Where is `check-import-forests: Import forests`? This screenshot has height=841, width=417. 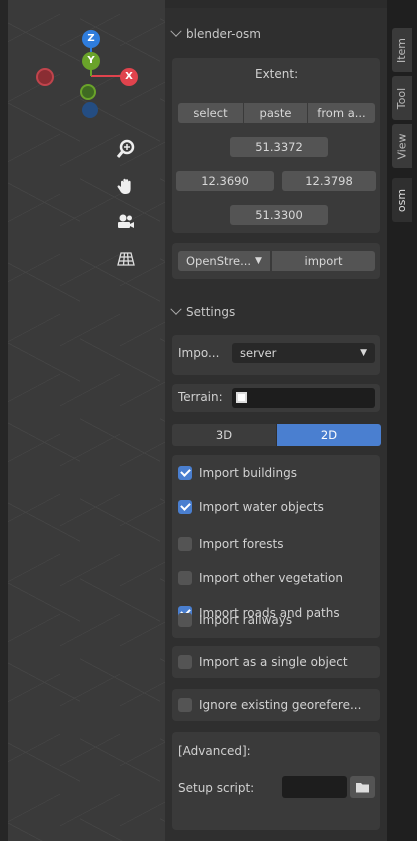 check-import-forests: Import forests is located at coordinates (230, 544).